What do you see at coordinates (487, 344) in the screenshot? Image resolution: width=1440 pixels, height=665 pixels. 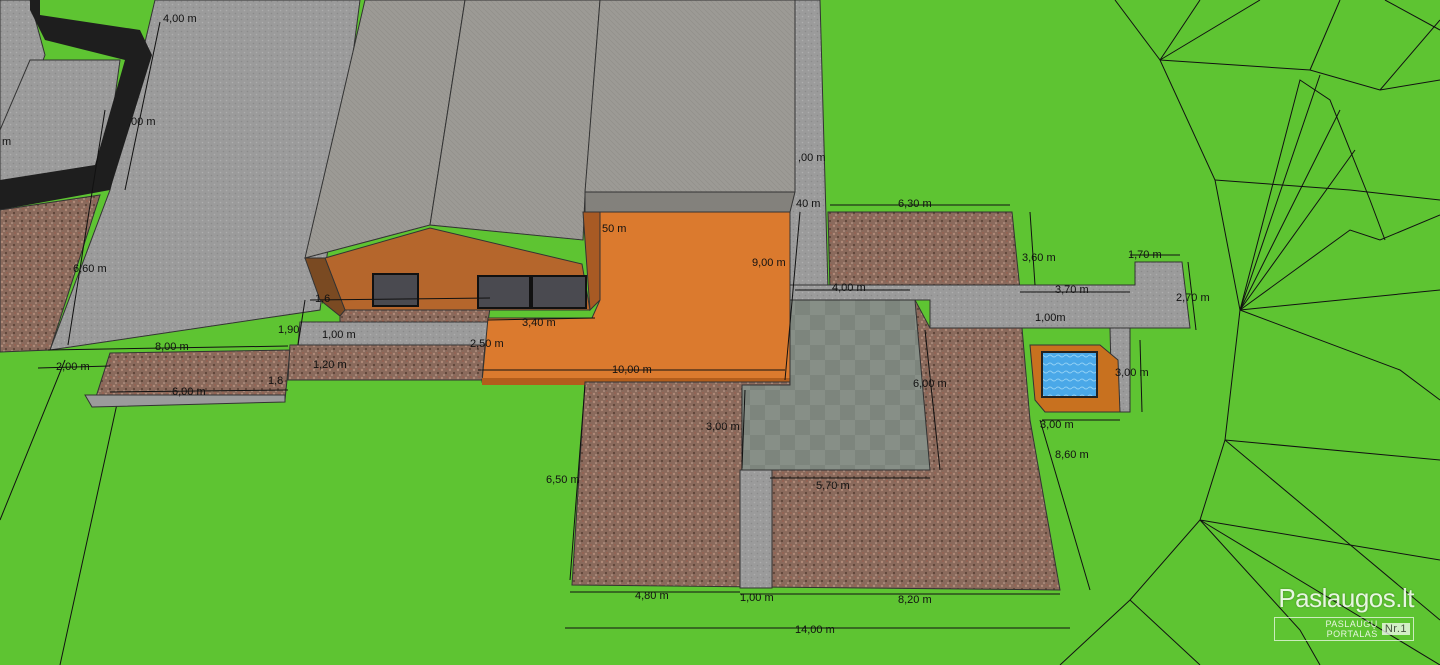 I see `dim-label: 2,50 m` at bounding box center [487, 344].